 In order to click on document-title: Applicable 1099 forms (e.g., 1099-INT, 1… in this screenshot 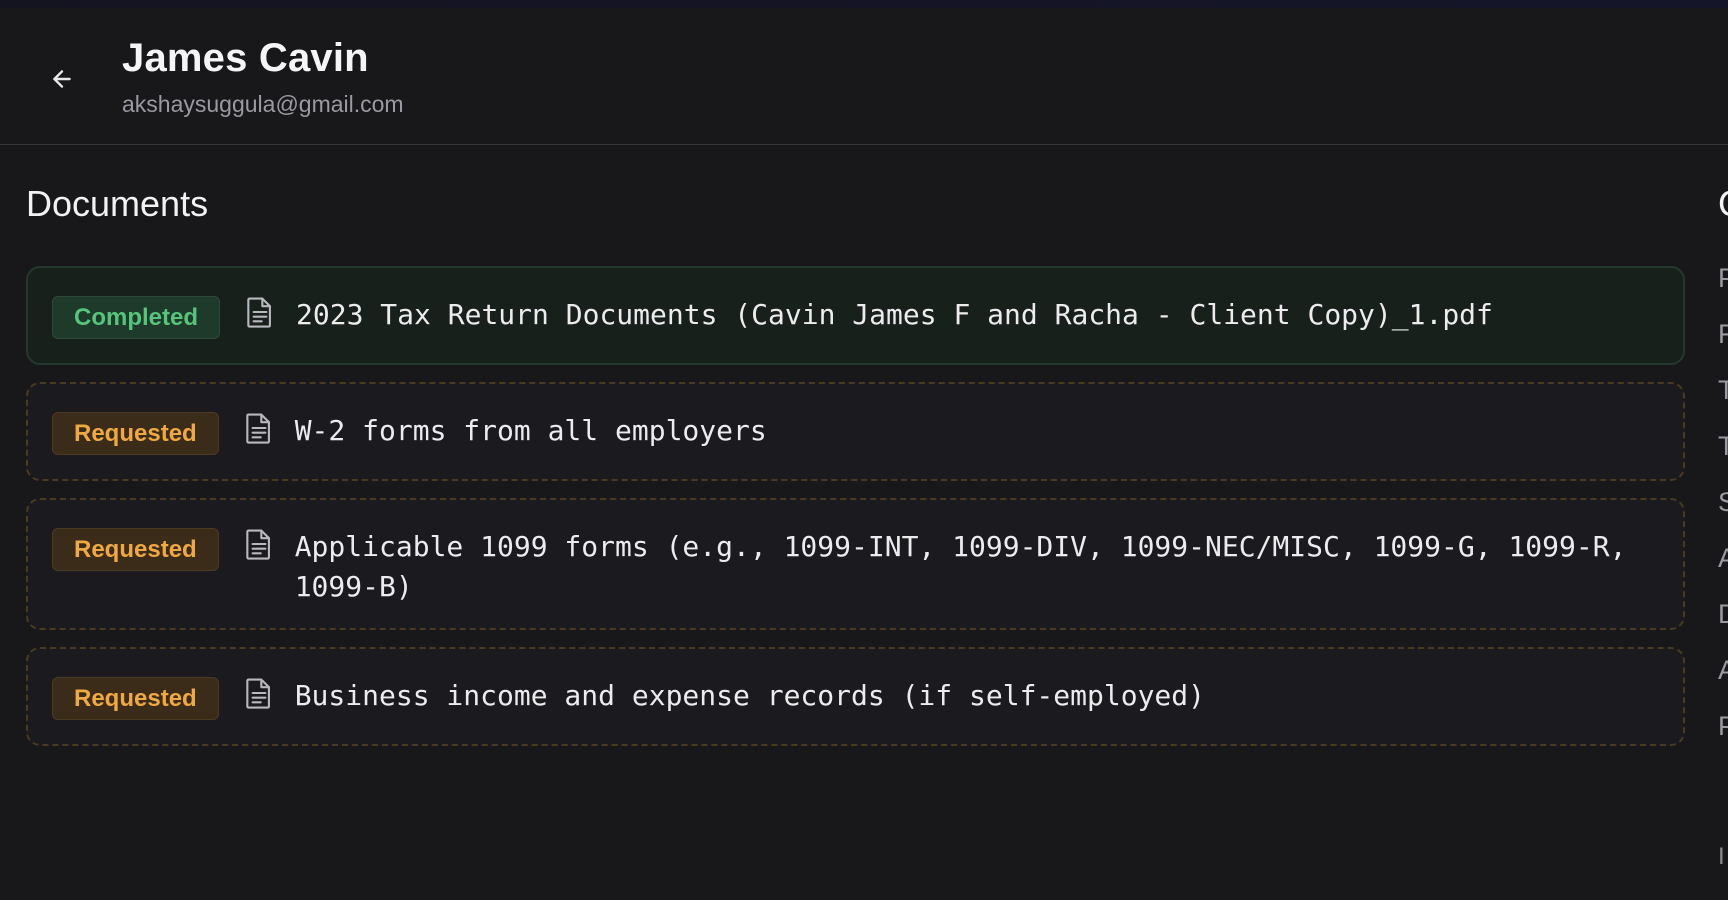, I will do `click(960, 566)`.